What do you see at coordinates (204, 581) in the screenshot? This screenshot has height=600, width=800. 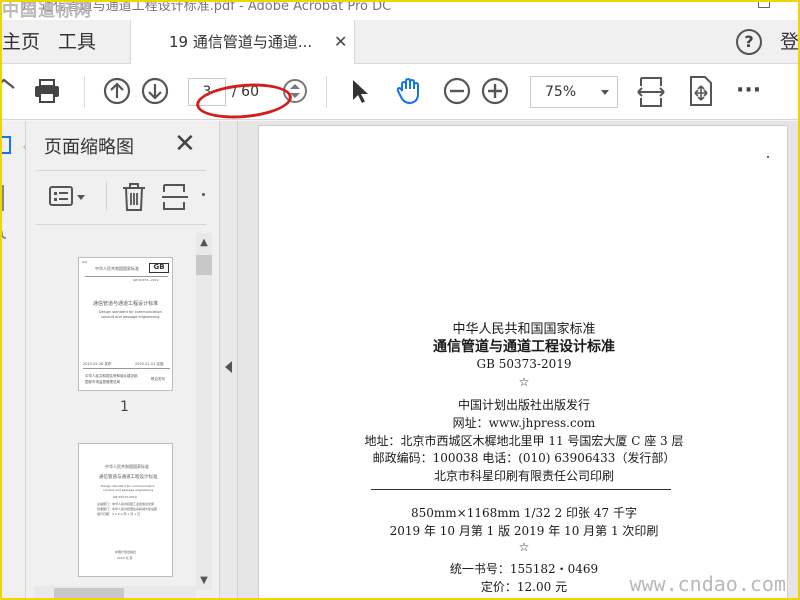 I see `scroll-down-icon: ▼` at bounding box center [204, 581].